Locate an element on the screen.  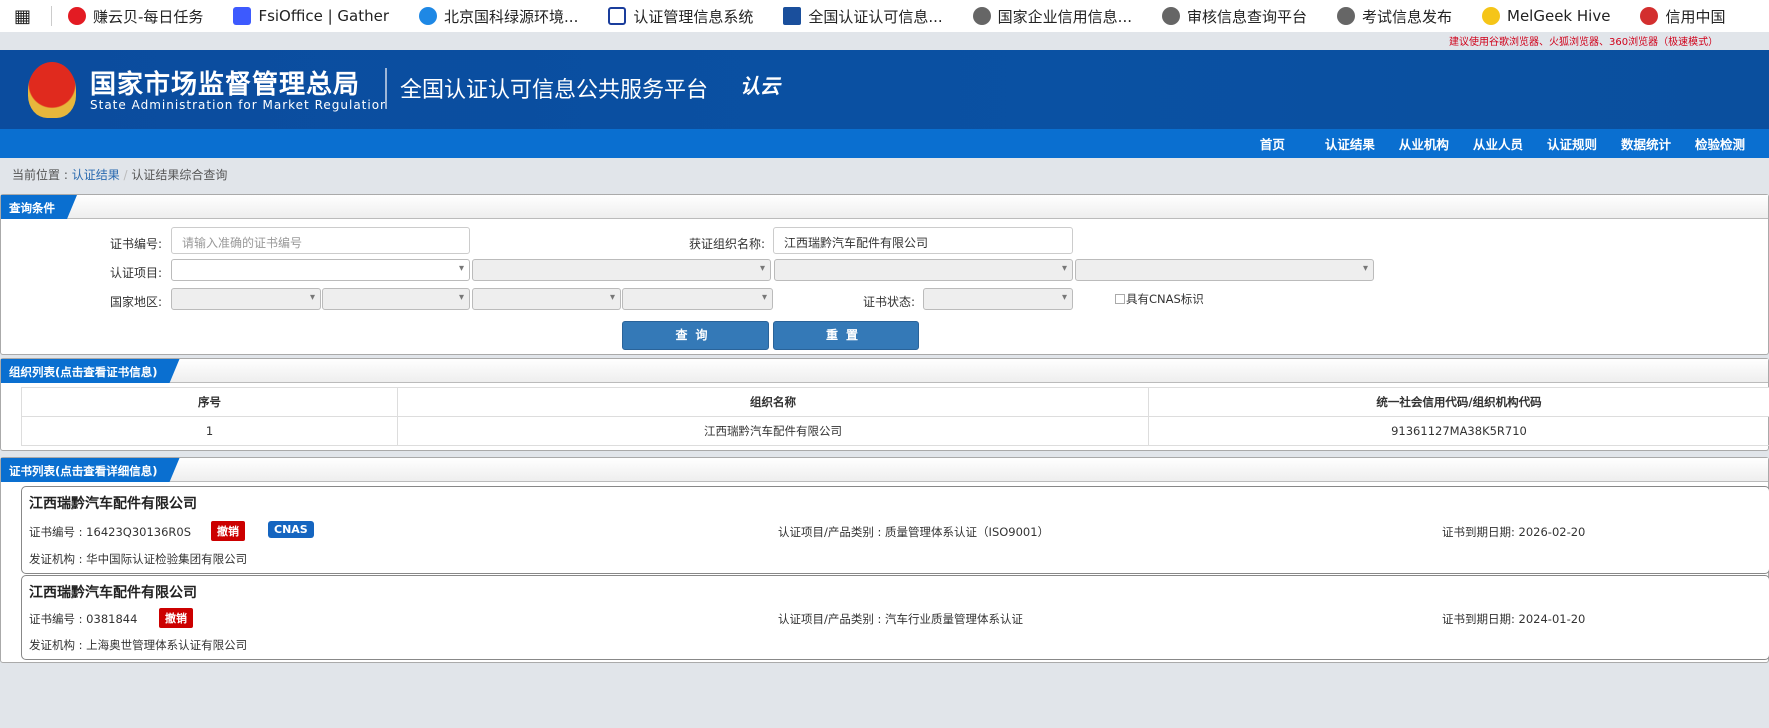
breadcrumb-sep: / is located at coordinates (125, 175).